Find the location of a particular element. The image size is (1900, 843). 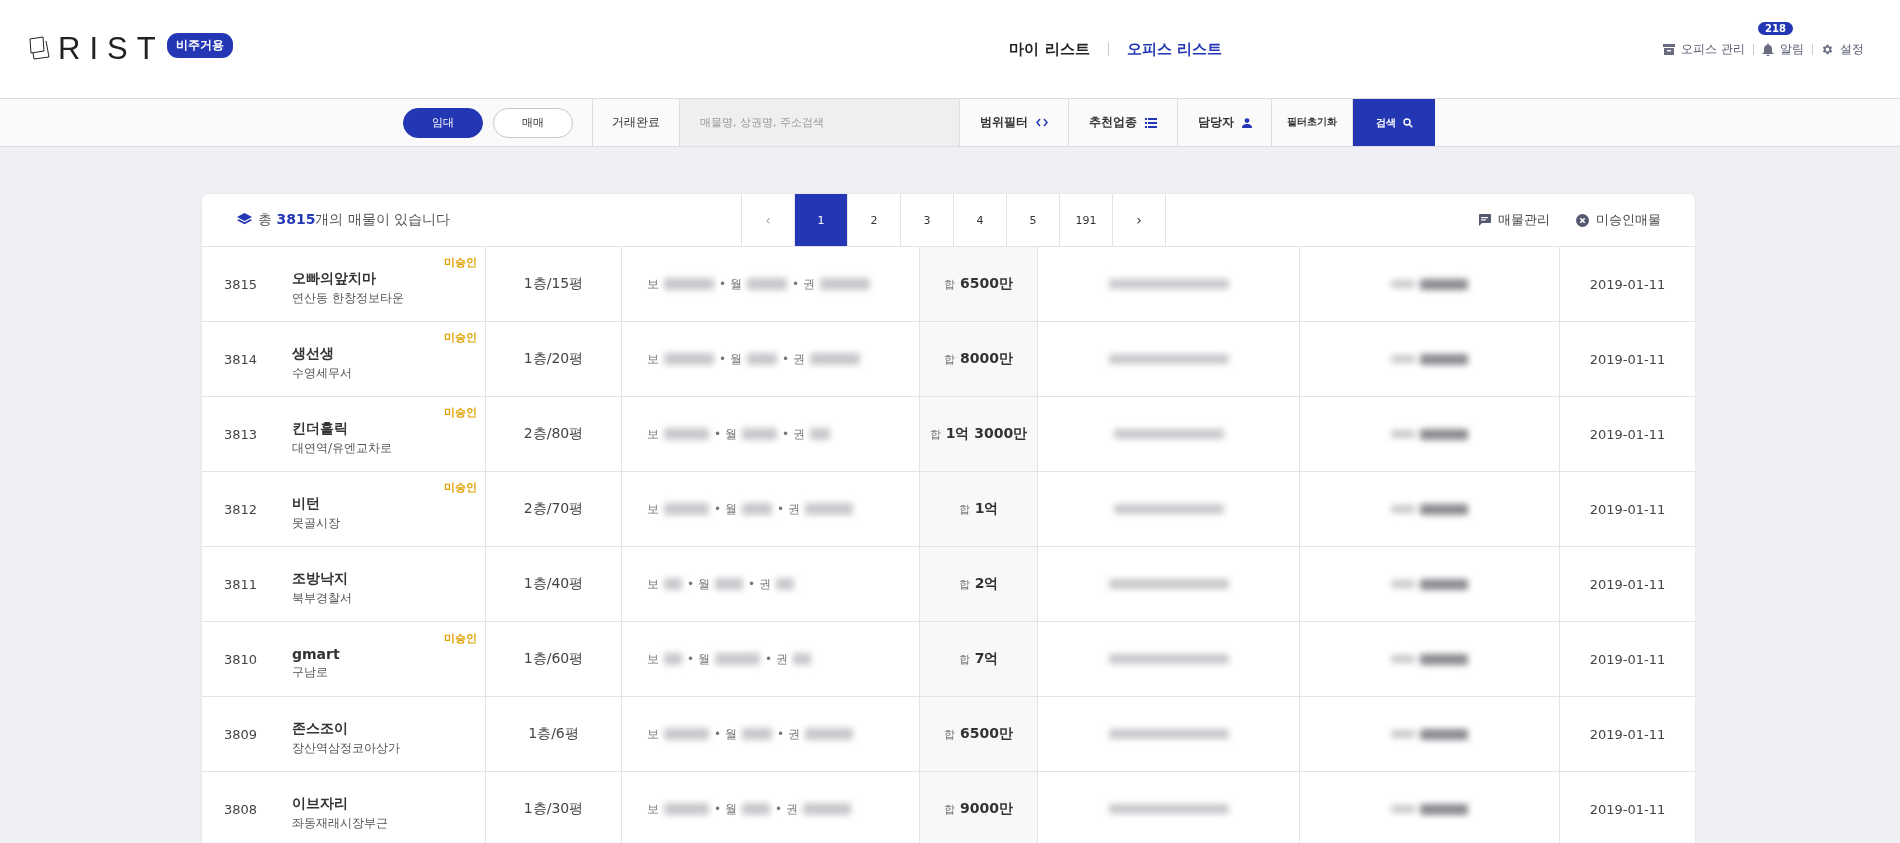

page-button: 2 is located at coordinates (873, 220).